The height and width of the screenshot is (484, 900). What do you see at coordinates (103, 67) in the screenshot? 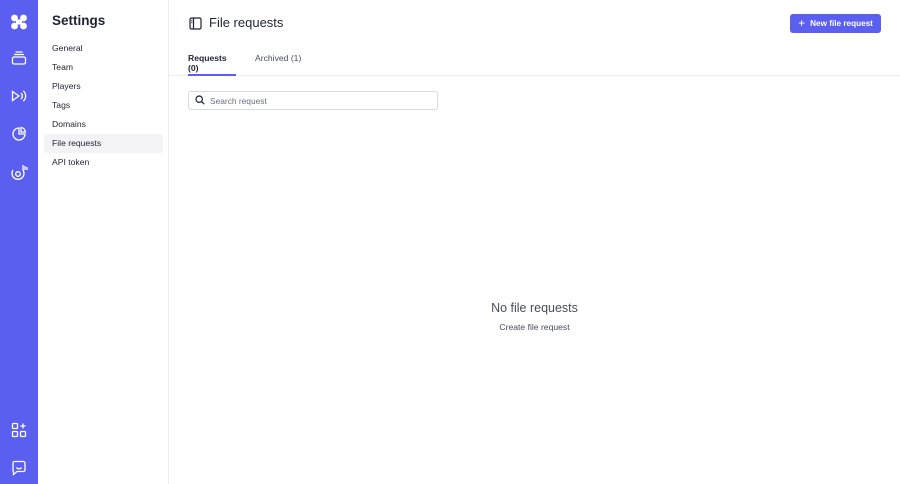
I see `sidebar-item-team: Team` at bounding box center [103, 67].